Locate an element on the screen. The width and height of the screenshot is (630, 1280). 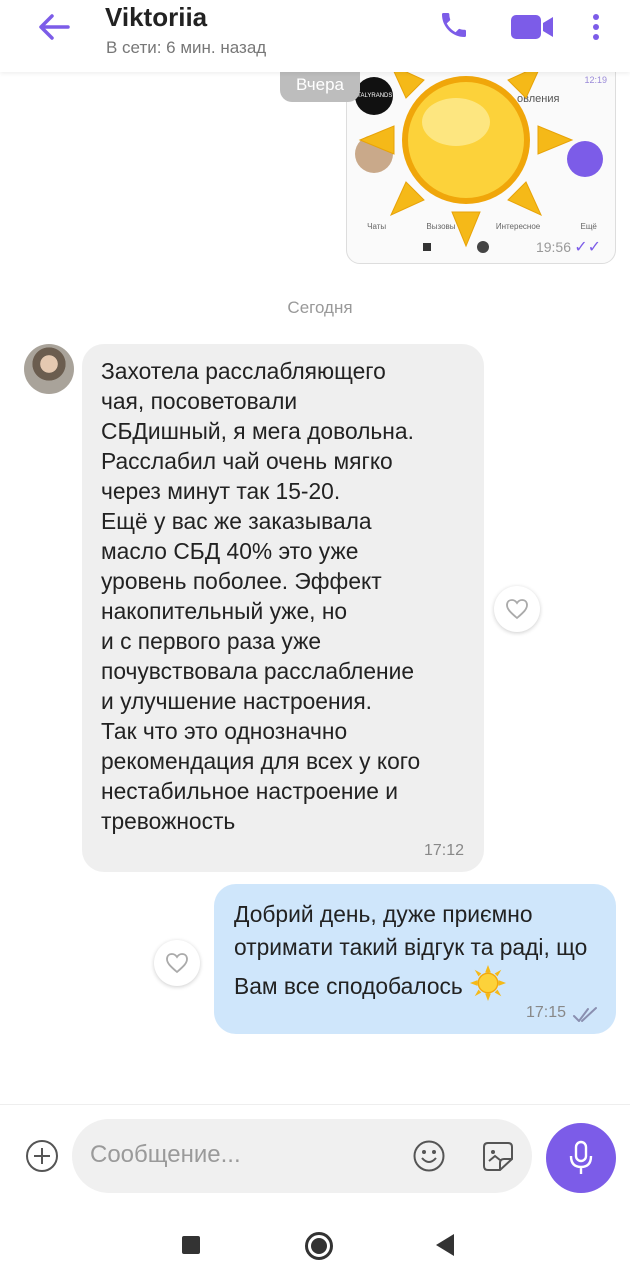
video-call-button is located at coordinates (532, 27).